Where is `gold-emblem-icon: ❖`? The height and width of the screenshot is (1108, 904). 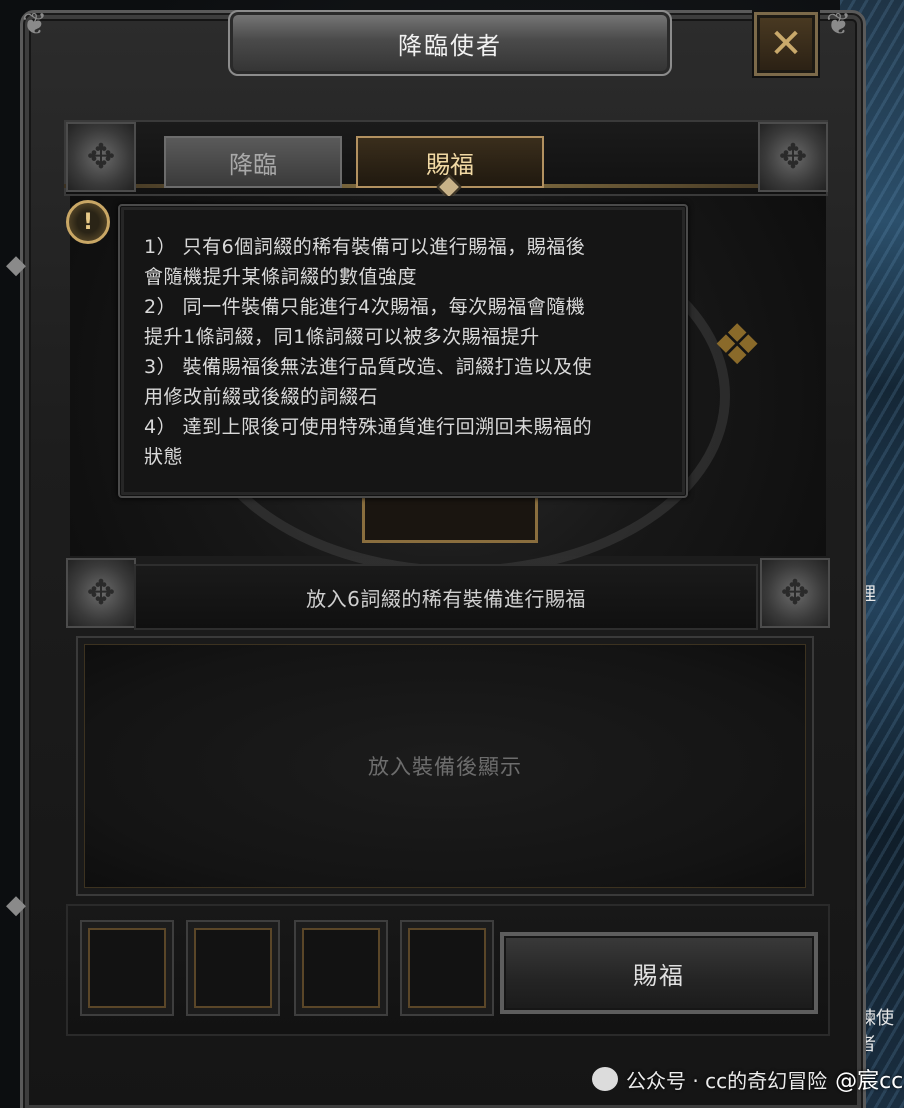 gold-emblem-icon: ❖ is located at coordinates (737, 345).